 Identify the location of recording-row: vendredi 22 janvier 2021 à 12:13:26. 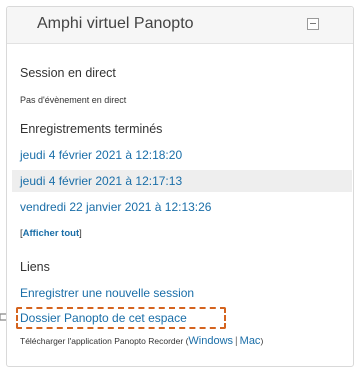
(182, 207).